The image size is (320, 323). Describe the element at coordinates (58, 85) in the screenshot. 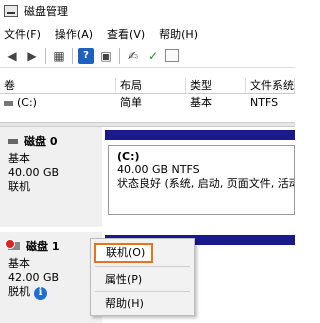

I see `column-volume: 卷` at that location.